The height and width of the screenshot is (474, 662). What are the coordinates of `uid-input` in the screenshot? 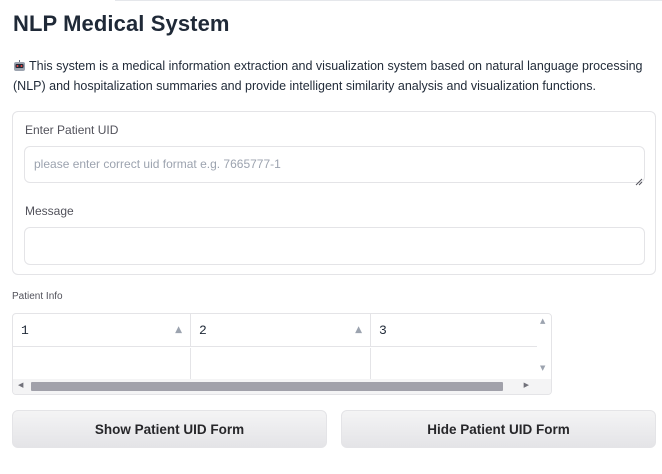 It's located at (334, 164).